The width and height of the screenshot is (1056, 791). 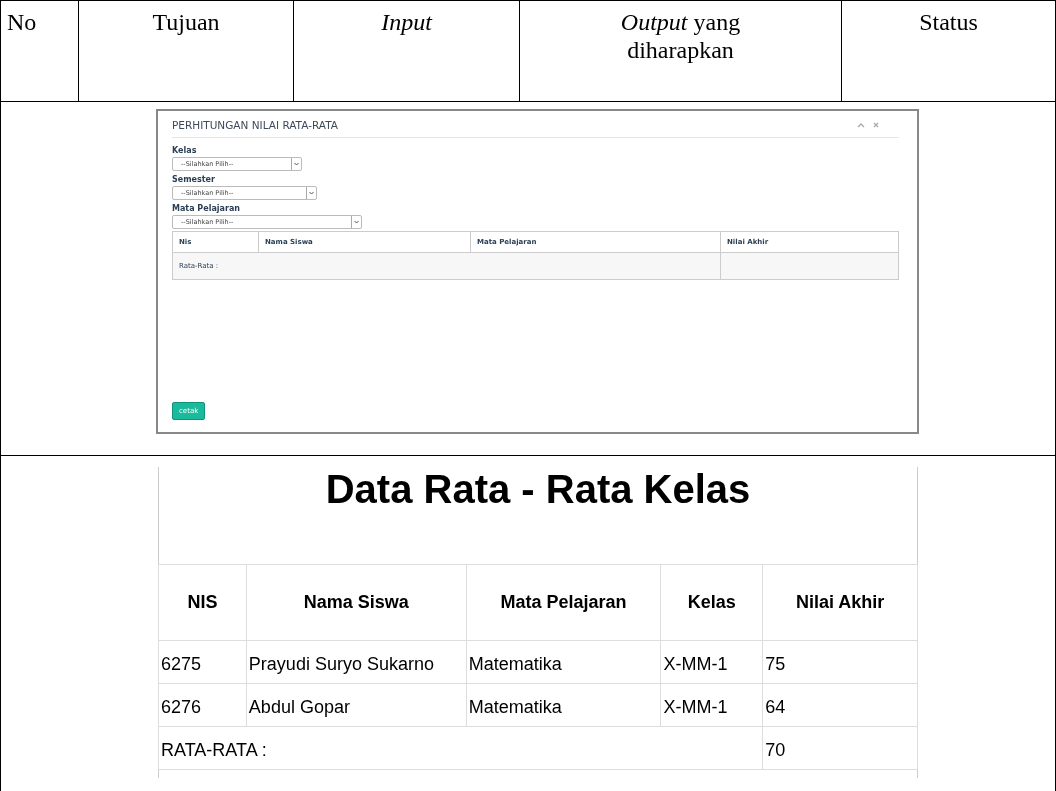 I want to click on table-cell: 64, so click(x=840, y=705).